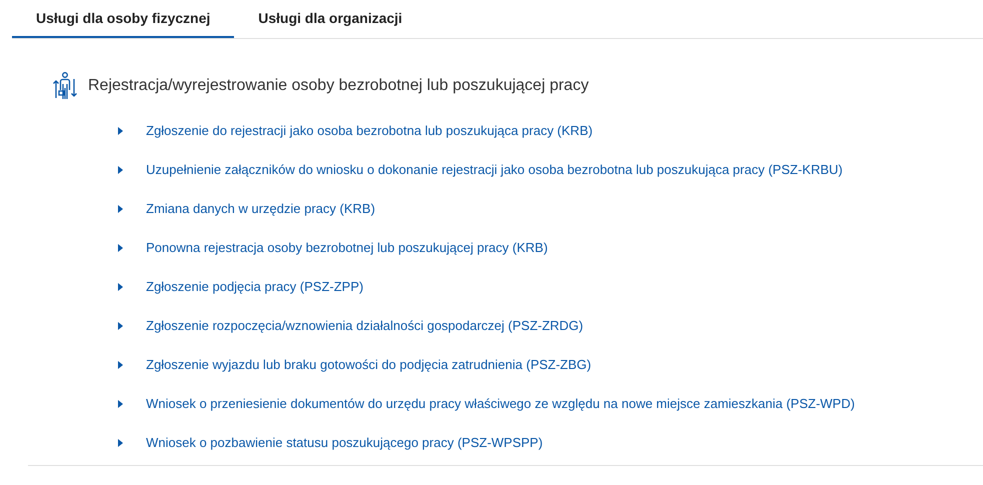 The image size is (983, 485). What do you see at coordinates (338, 86) in the screenshot?
I see `section-title: Rejestracja/wyrejestrowanie osoby bezrobotnej lub poszukującej pracy` at bounding box center [338, 86].